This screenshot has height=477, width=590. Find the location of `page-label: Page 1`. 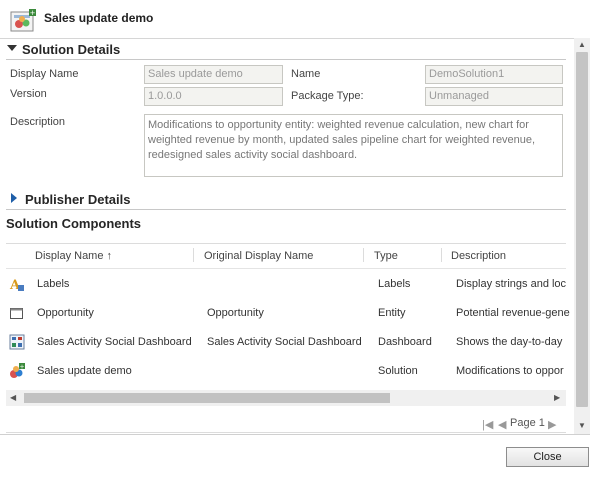

page-label: Page 1 is located at coordinates (527, 423).